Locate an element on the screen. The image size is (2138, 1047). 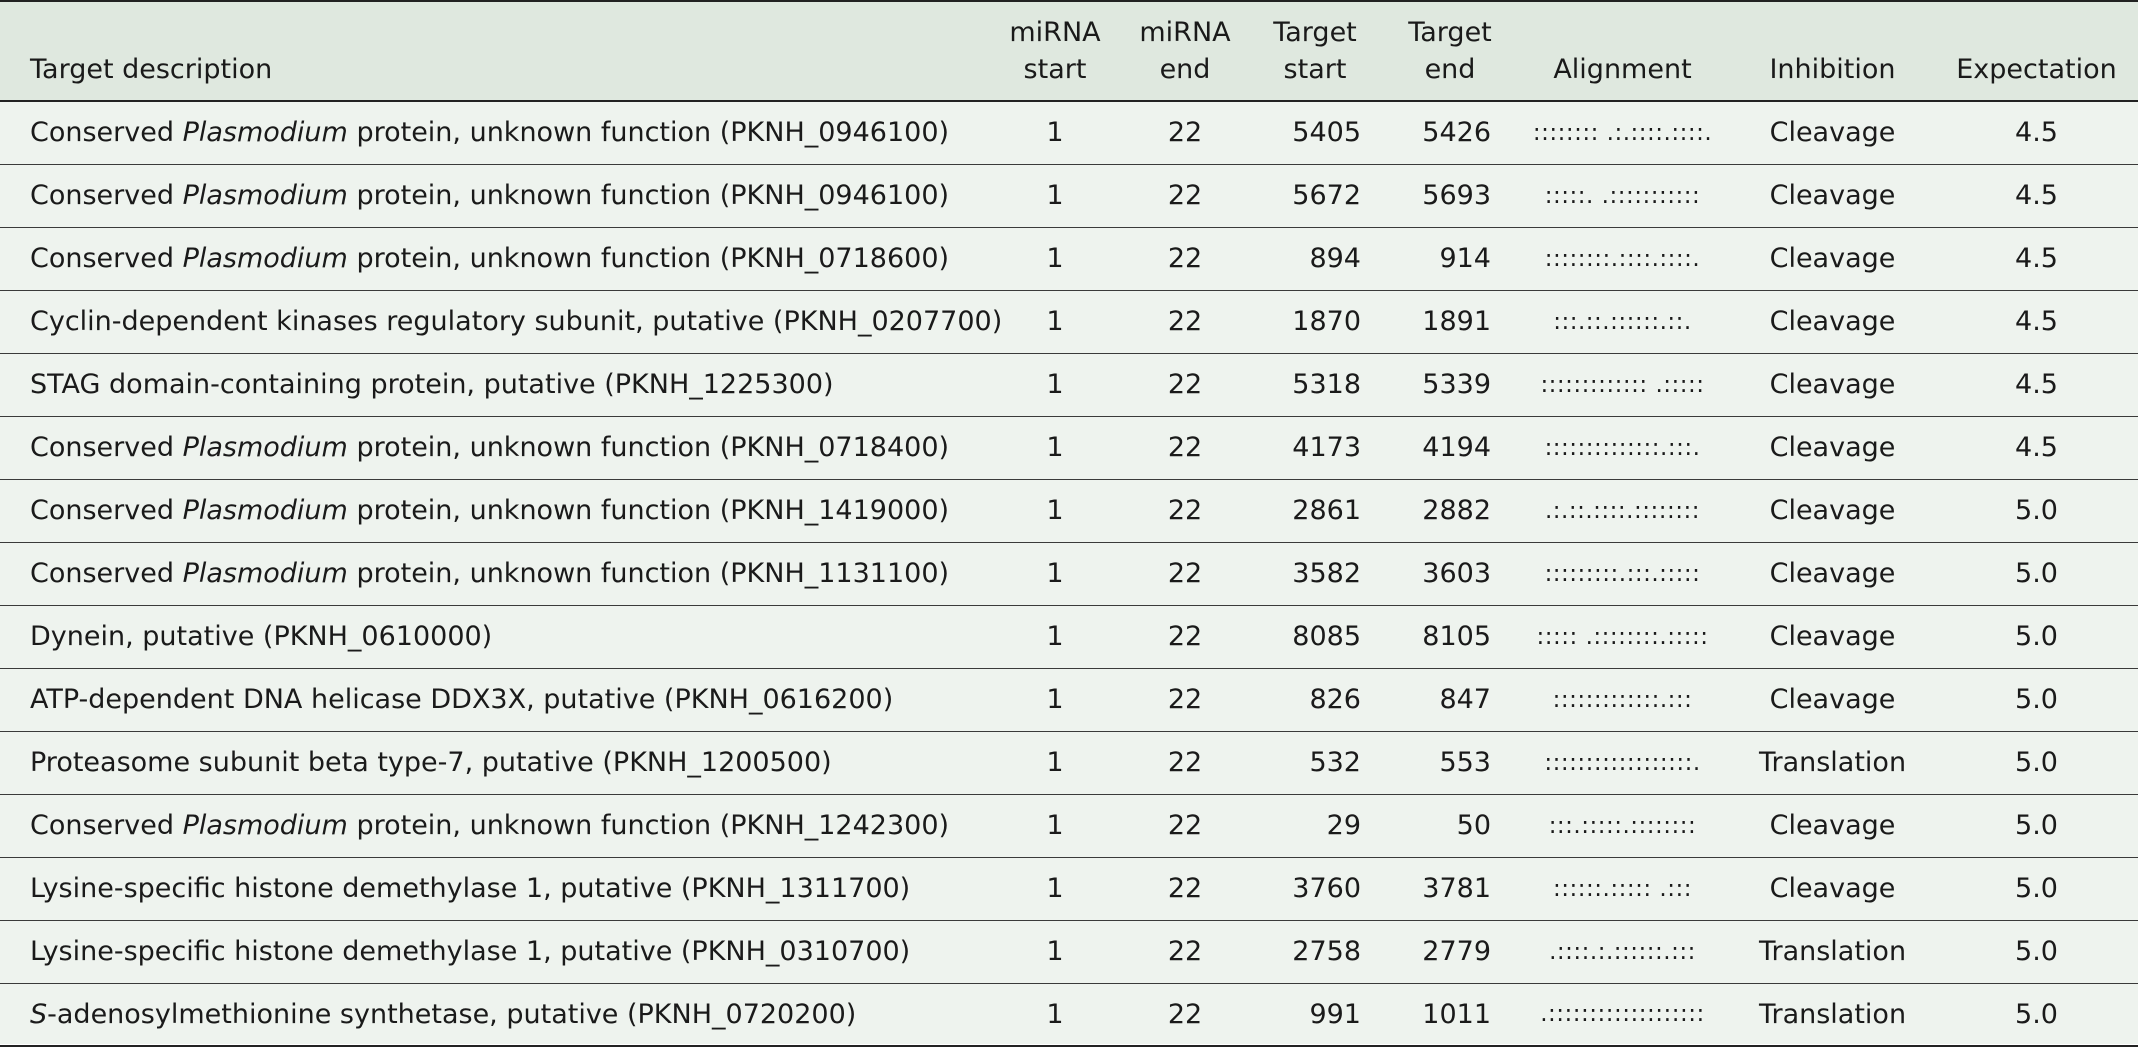
cell-target-start: 826 is located at coordinates (1315, 700).